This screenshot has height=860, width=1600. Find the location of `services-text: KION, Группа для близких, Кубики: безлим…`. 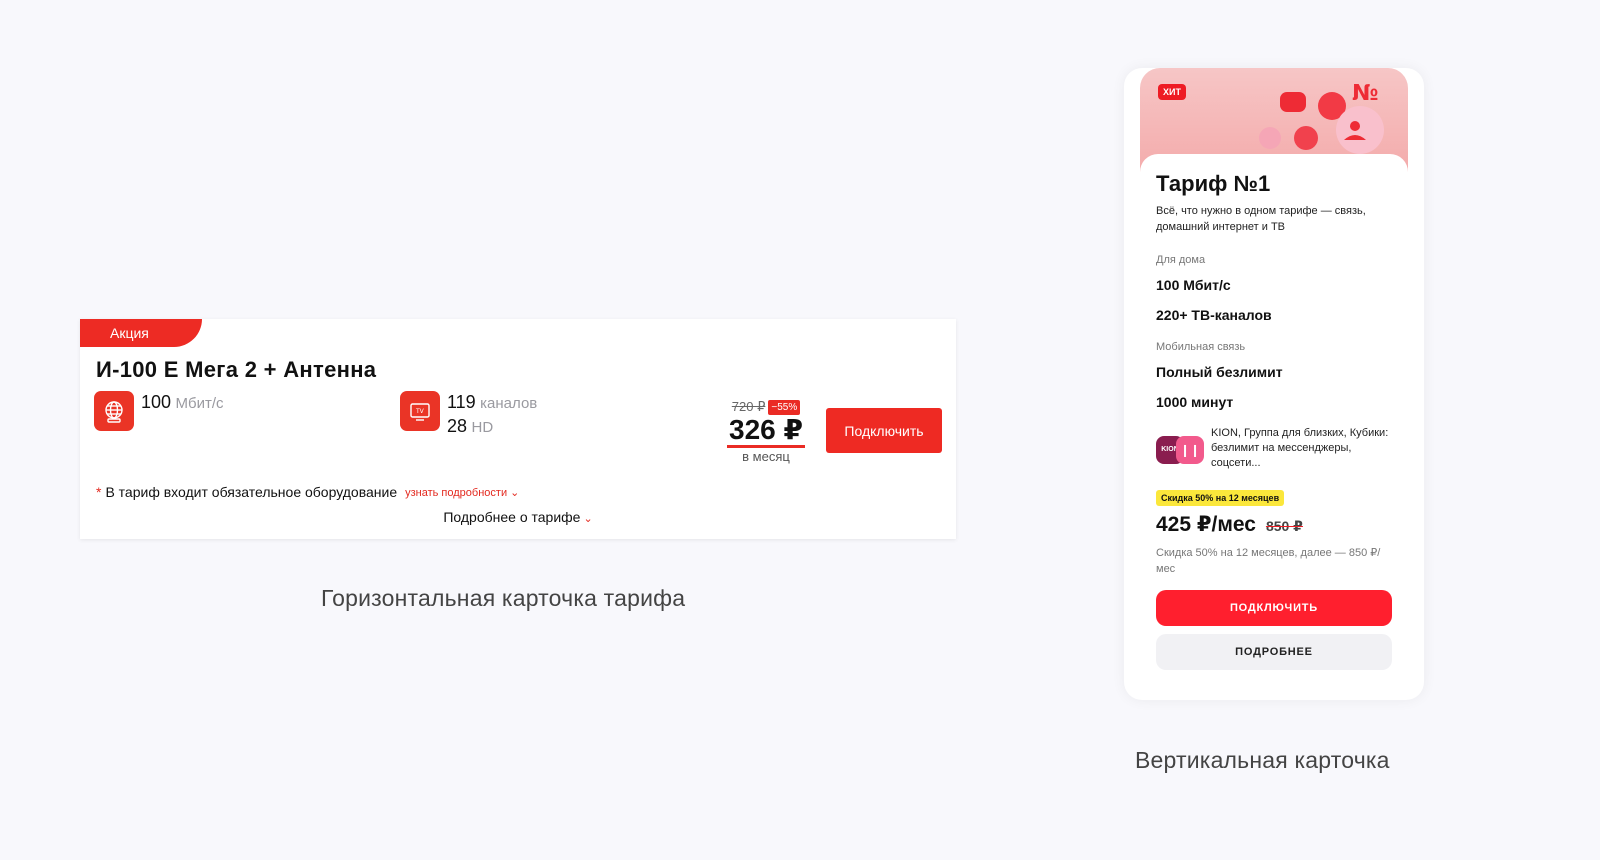

services-text: KION, Группа для близких, Кубики: безлим… is located at coordinates (1300, 448).